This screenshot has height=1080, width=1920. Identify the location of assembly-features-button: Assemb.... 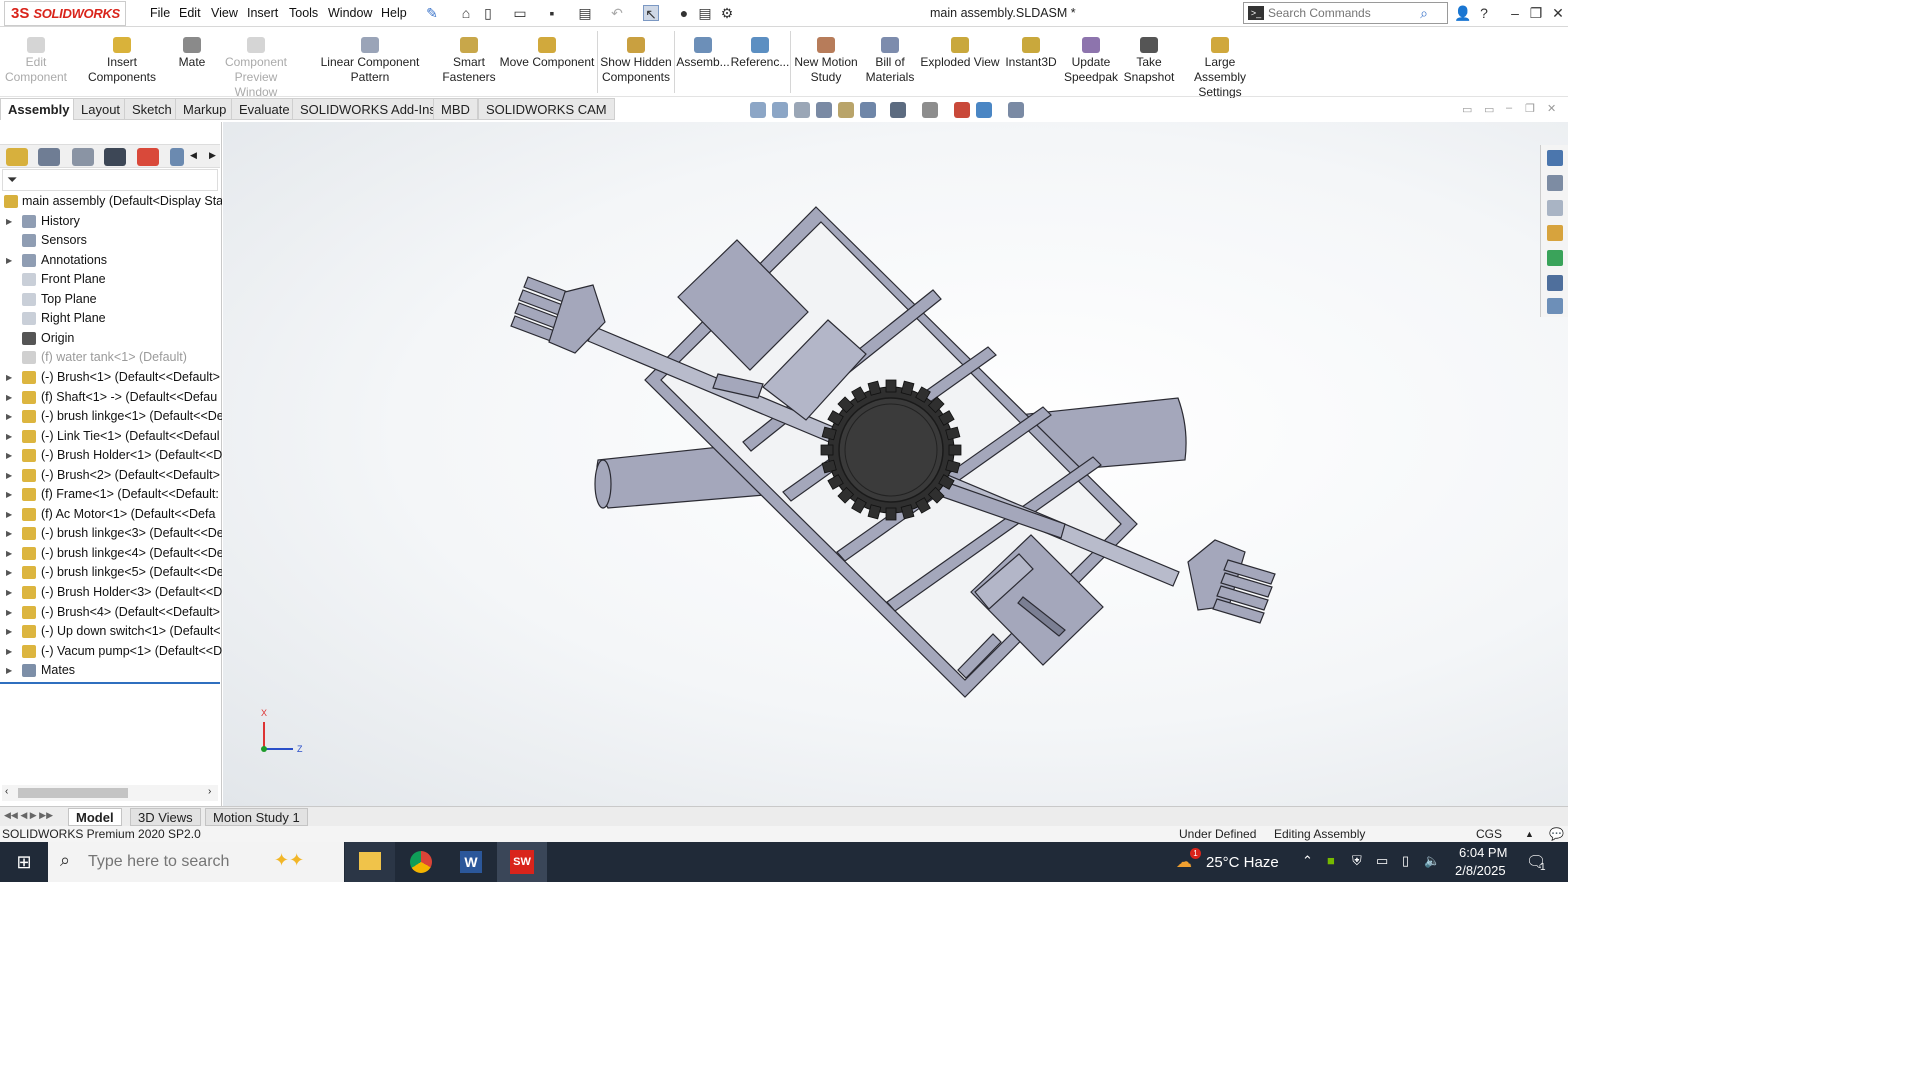
(703, 62).